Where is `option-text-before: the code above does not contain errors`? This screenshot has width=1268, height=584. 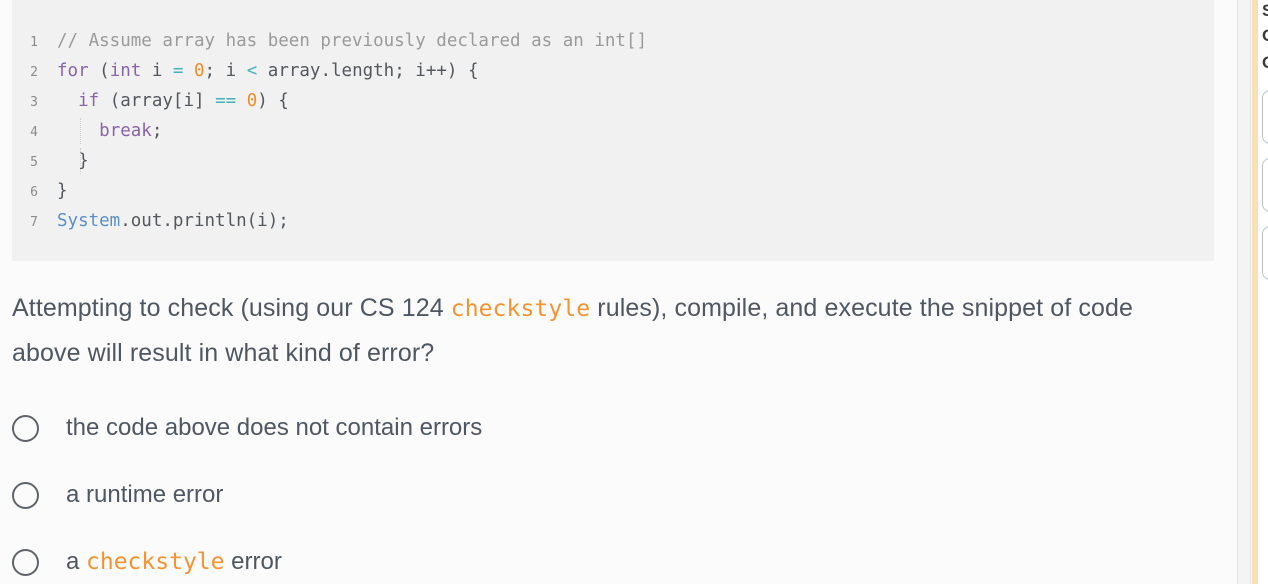
option-text-before: the code above does not contain errors is located at coordinates (274, 427).